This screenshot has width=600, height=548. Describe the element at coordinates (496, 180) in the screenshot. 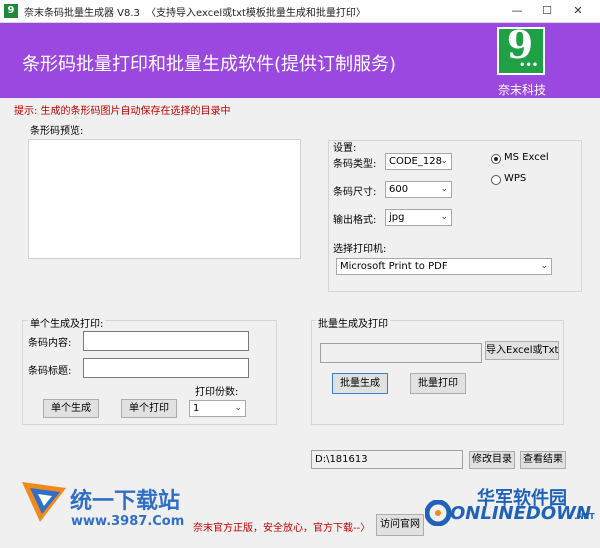

I see `radio-wps` at that location.